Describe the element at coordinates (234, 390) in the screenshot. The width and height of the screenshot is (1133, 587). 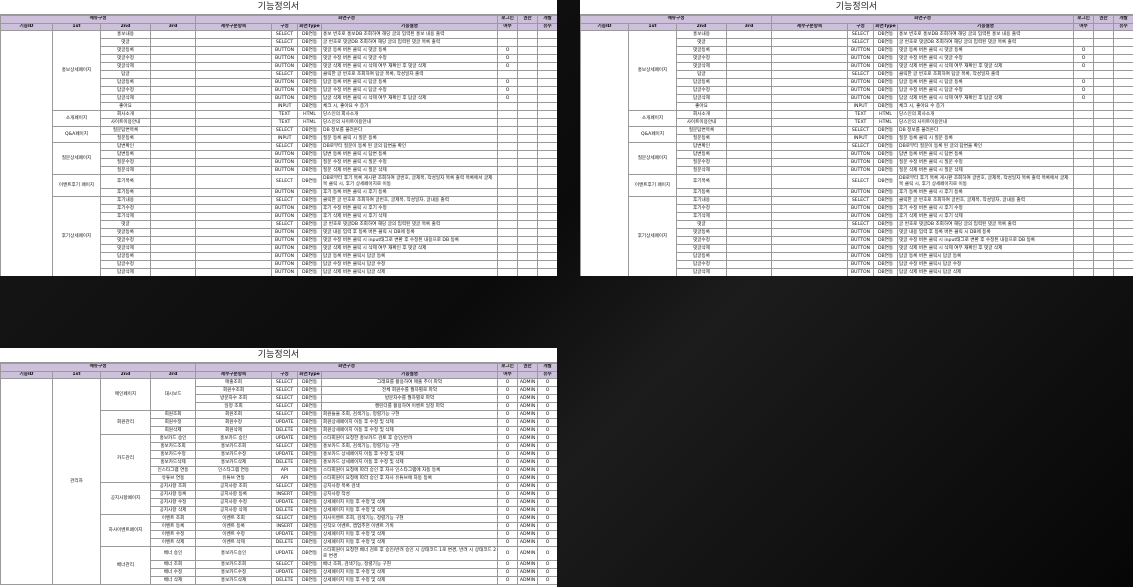
I see `detail-cell: 회원수조회` at that location.